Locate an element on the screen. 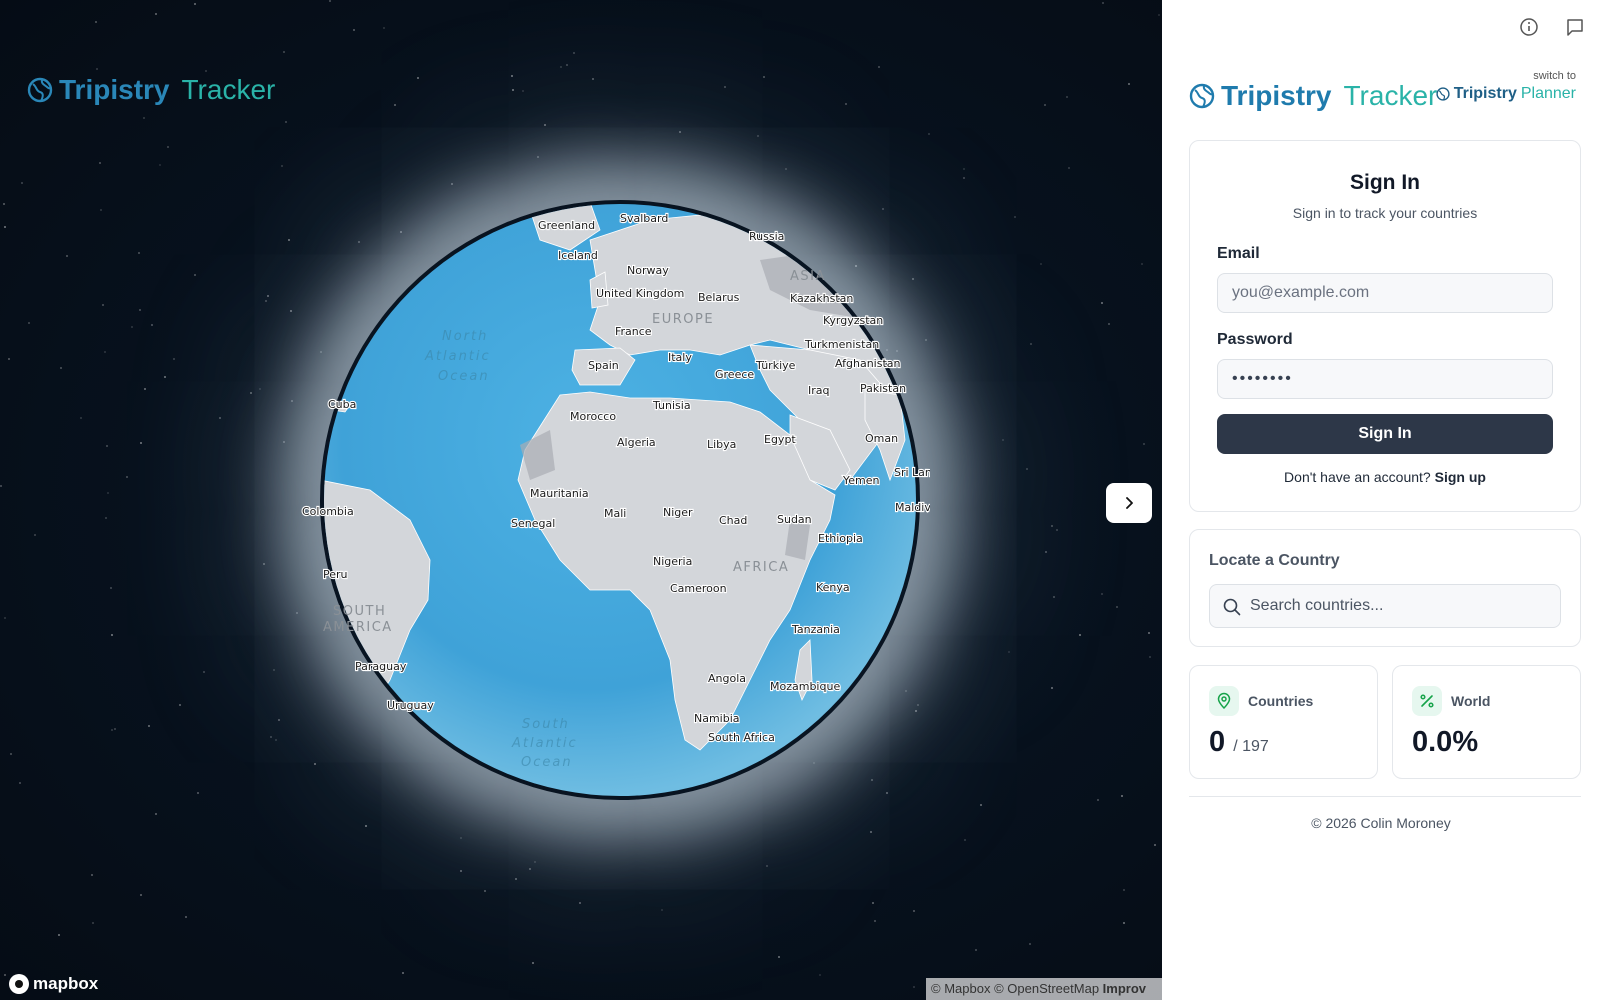  switch-to-planner-link: Tripistry Planner is located at coordinates (1506, 94).